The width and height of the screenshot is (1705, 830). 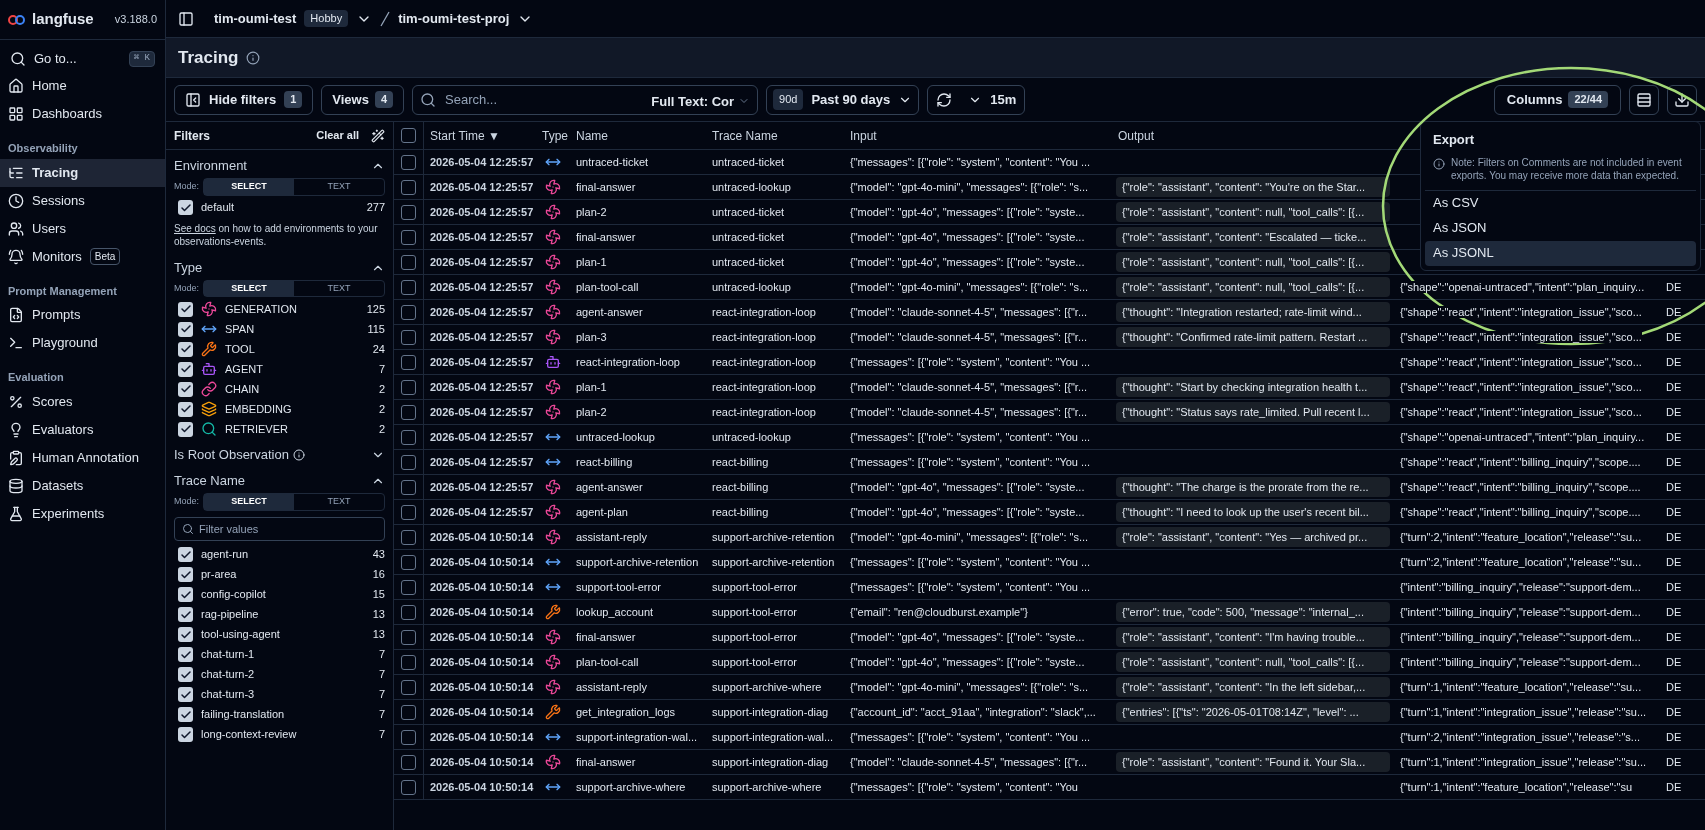 What do you see at coordinates (1253, 135) in the screenshot?
I see `column-header: Output` at bounding box center [1253, 135].